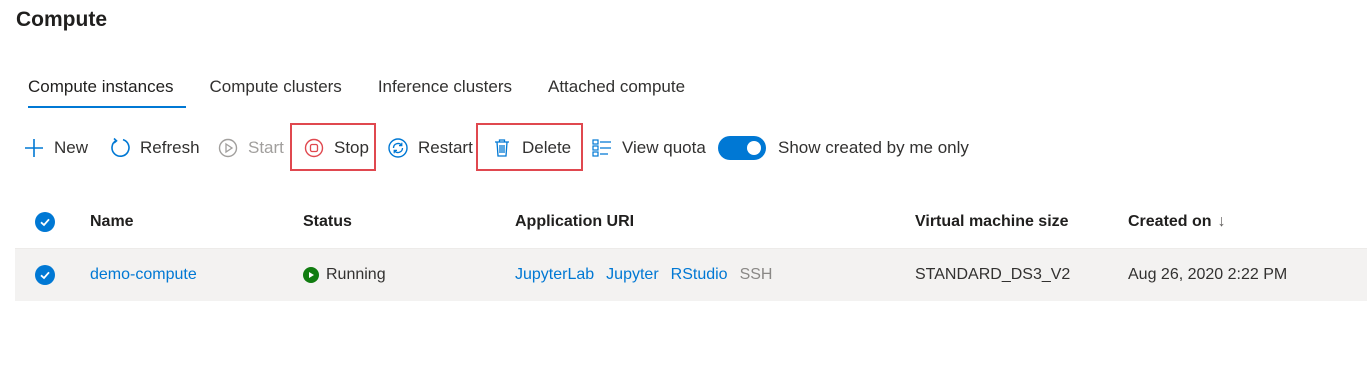  I want to click on stop-highlight-box, so click(333, 147).